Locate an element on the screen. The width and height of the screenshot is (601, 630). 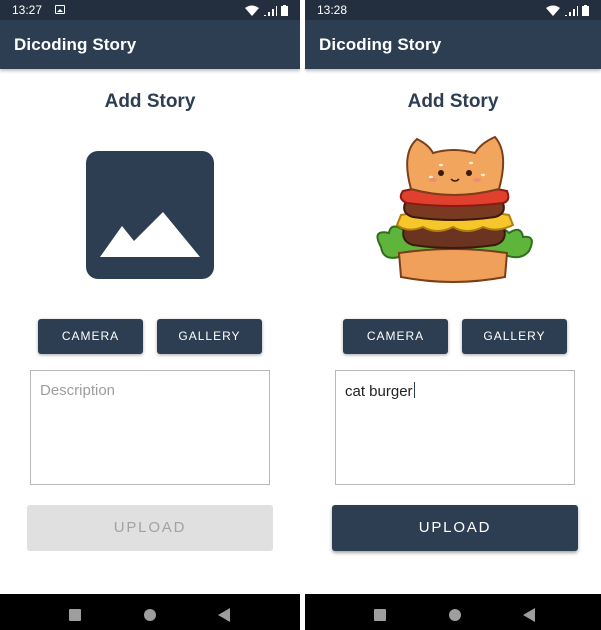
status-bar: 13:28 is located at coordinates (453, 10).